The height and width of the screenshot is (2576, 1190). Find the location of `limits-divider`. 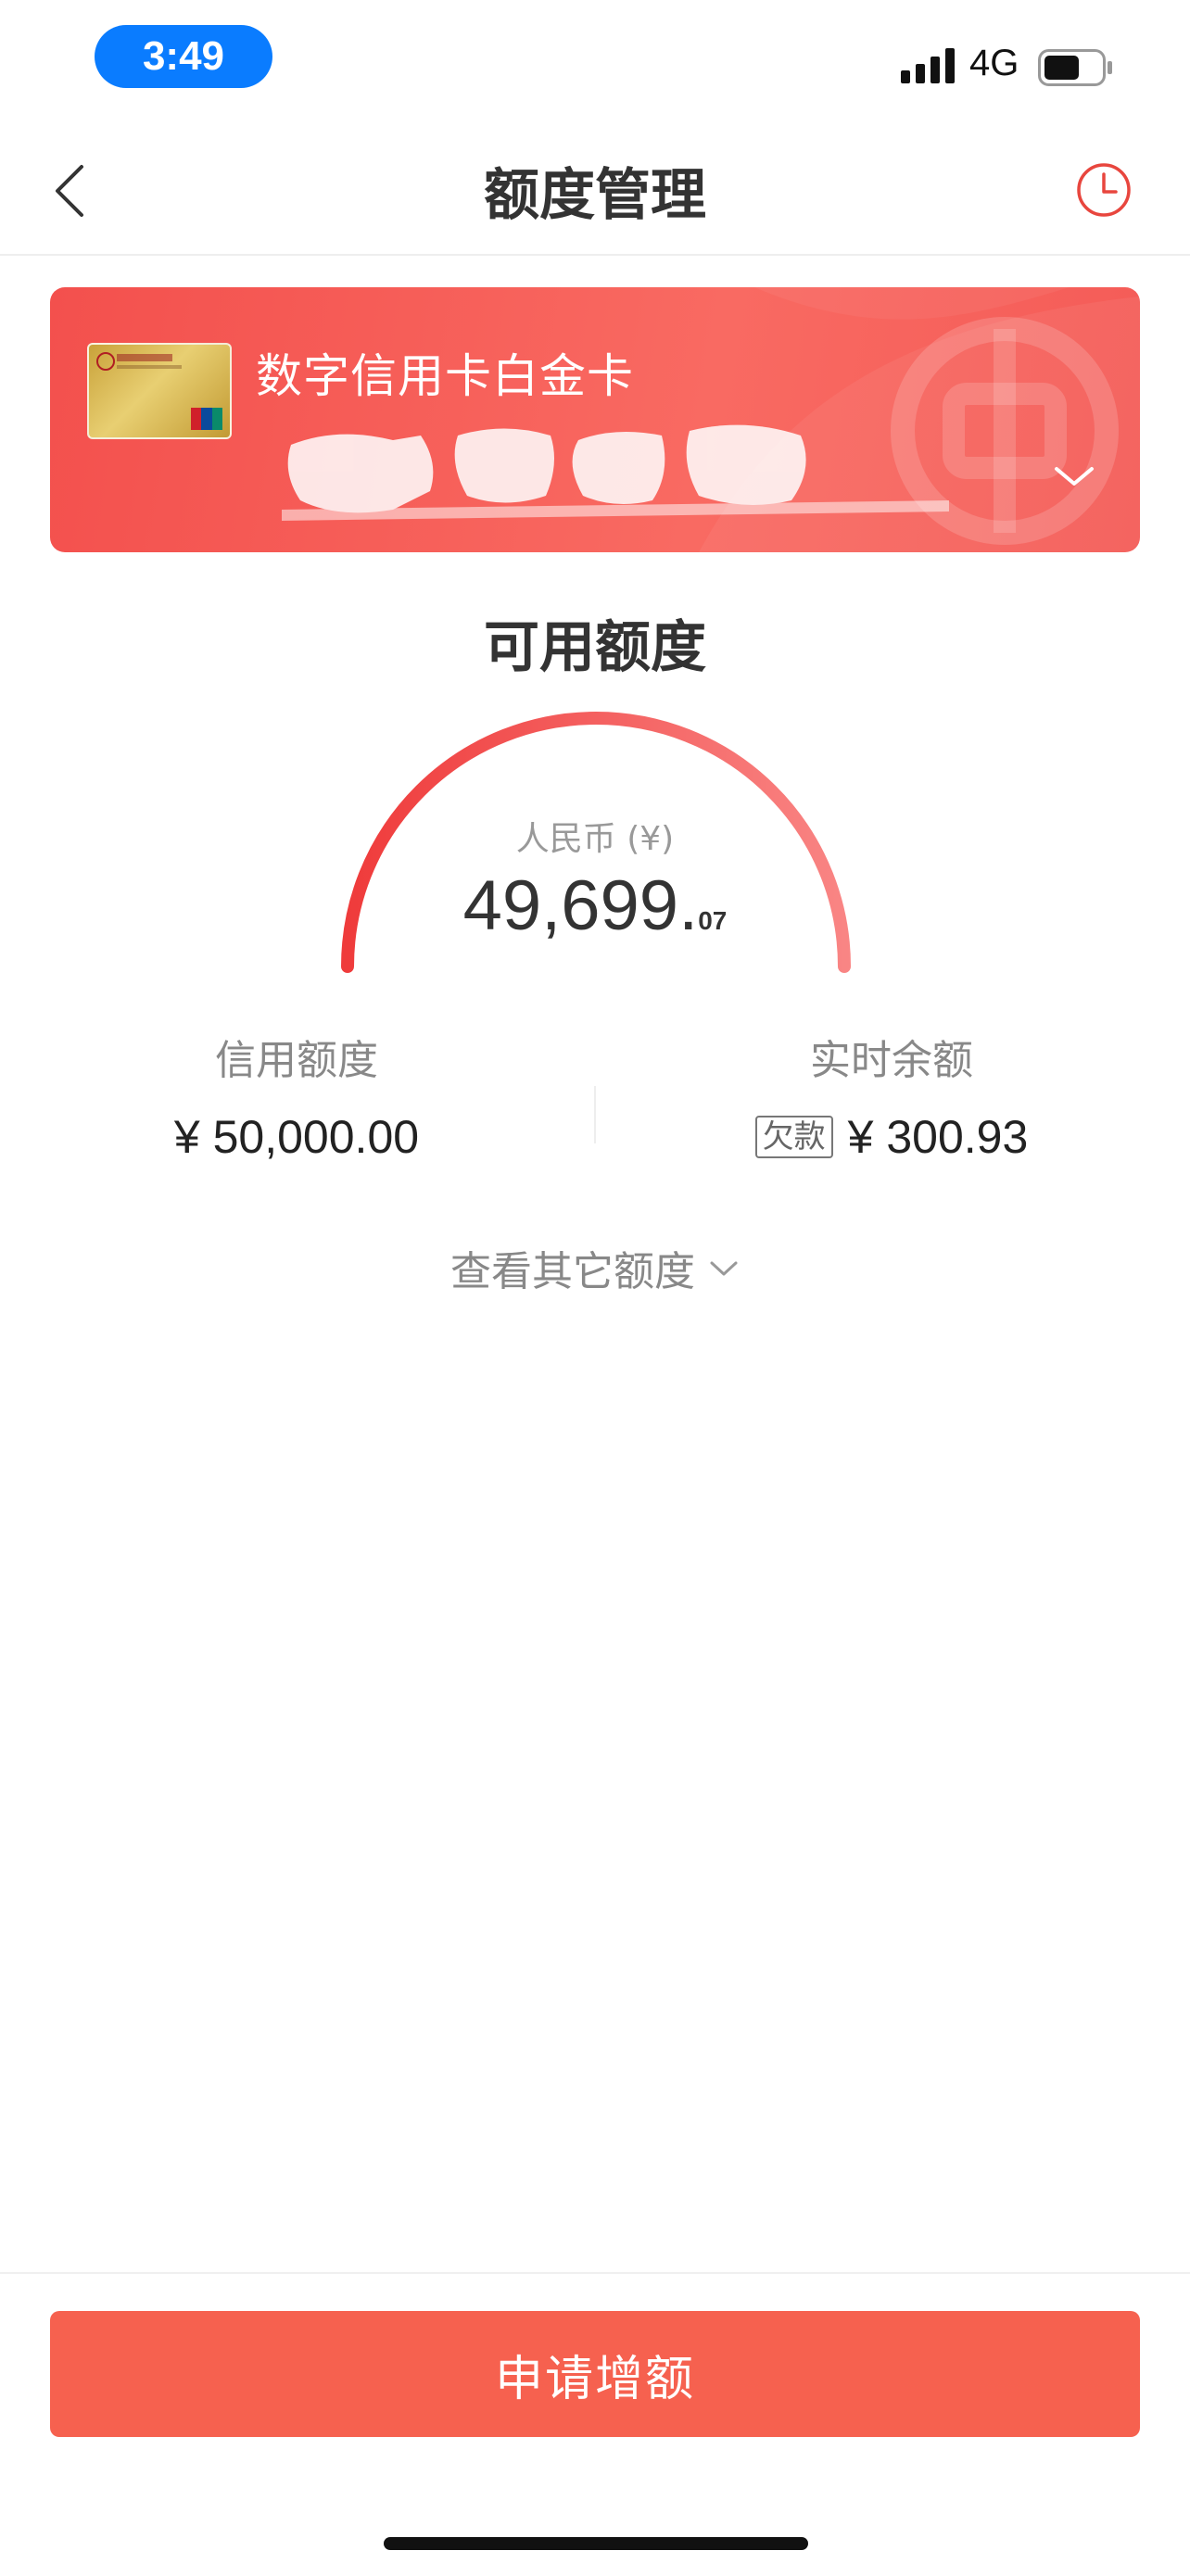

limits-divider is located at coordinates (595, 1114).